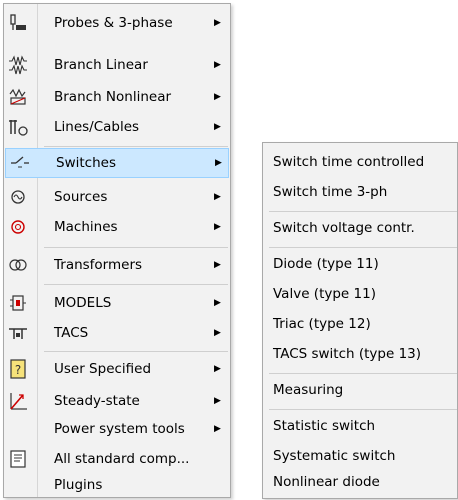  Describe the element at coordinates (349, 162) in the screenshot. I see `submenu-item-label: Switch time controlled` at that location.